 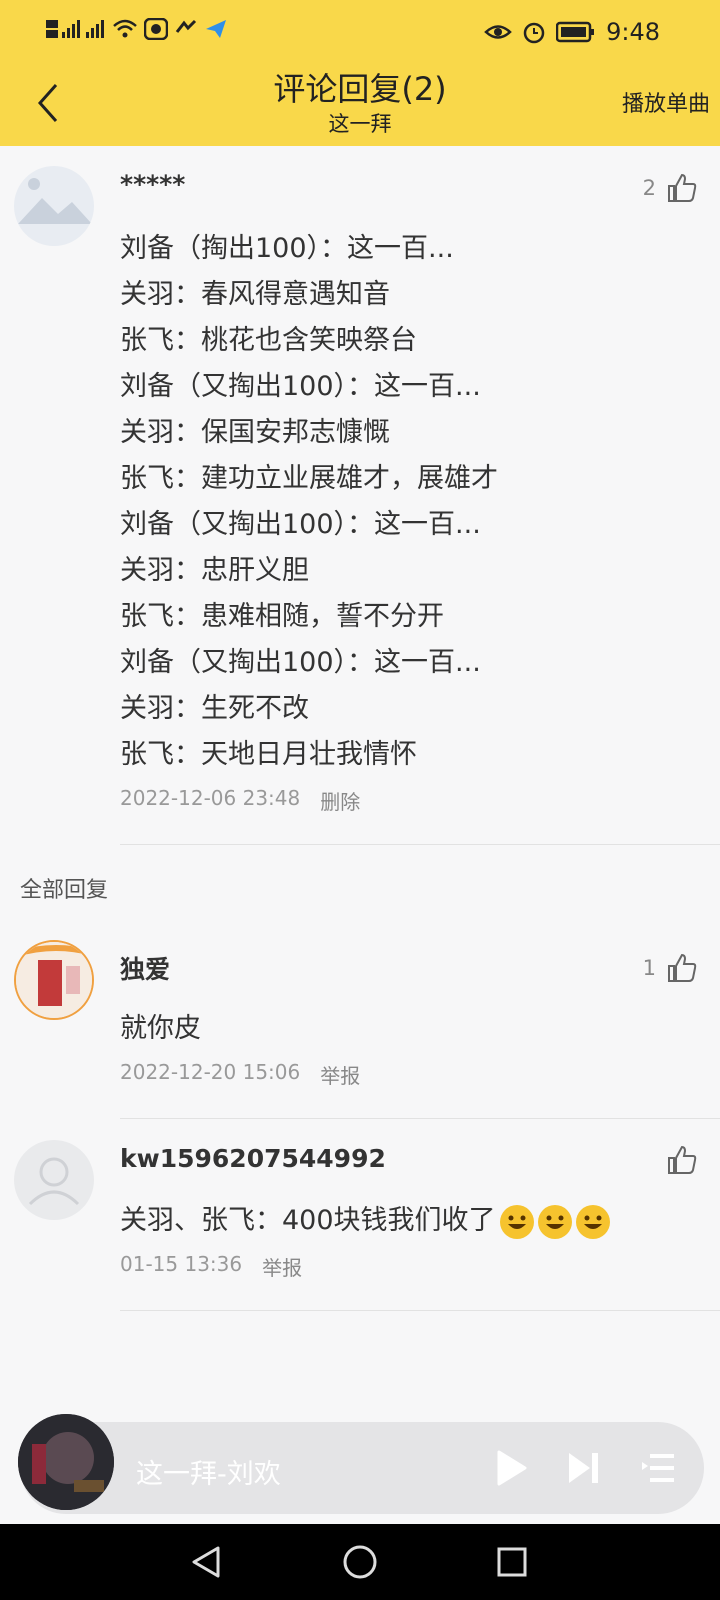 What do you see at coordinates (186, 26) in the screenshot?
I see `link-icon` at bounding box center [186, 26].